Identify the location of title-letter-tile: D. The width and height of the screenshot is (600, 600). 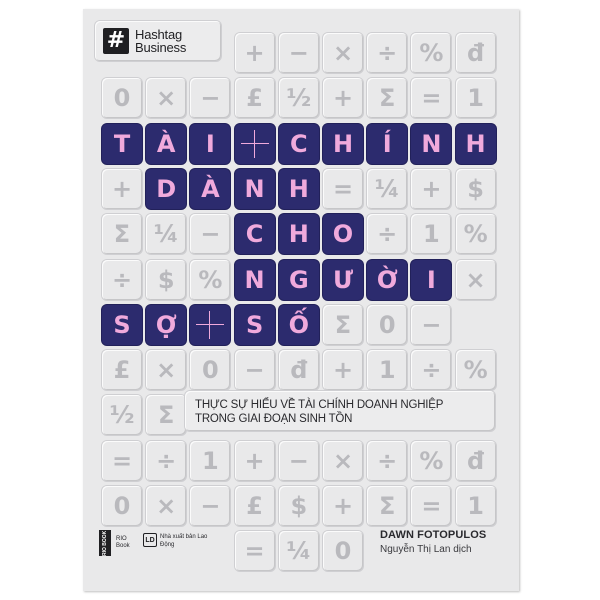
(166, 188).